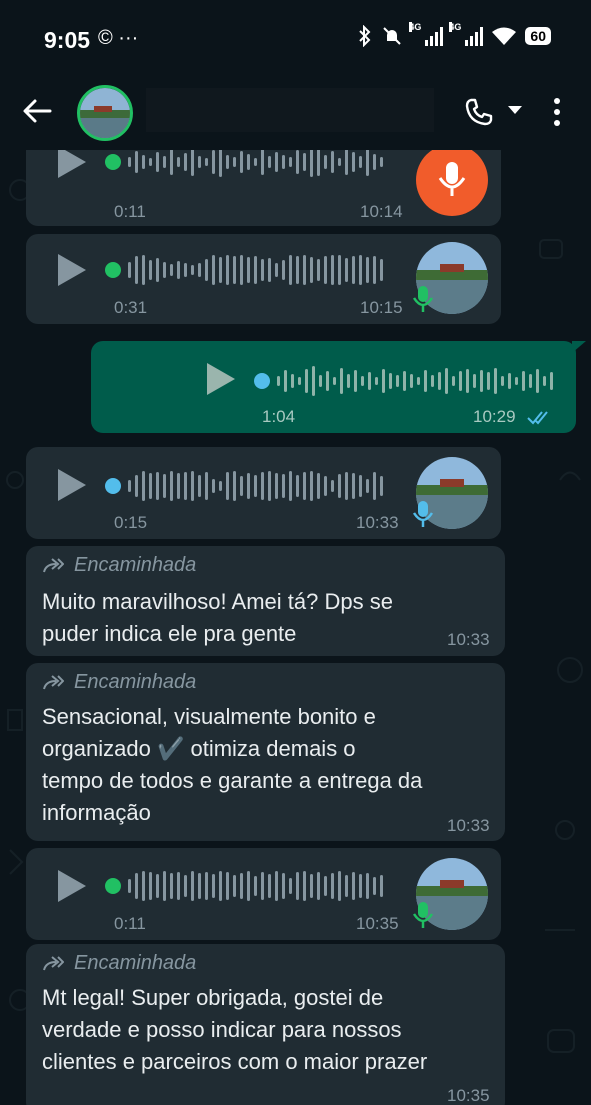 This screenshot has height=1105, width=591. What do you see at coordinates (537, 418) in the screenshot?
I see `double-check-read-icon` at bounding box center [537, 418].